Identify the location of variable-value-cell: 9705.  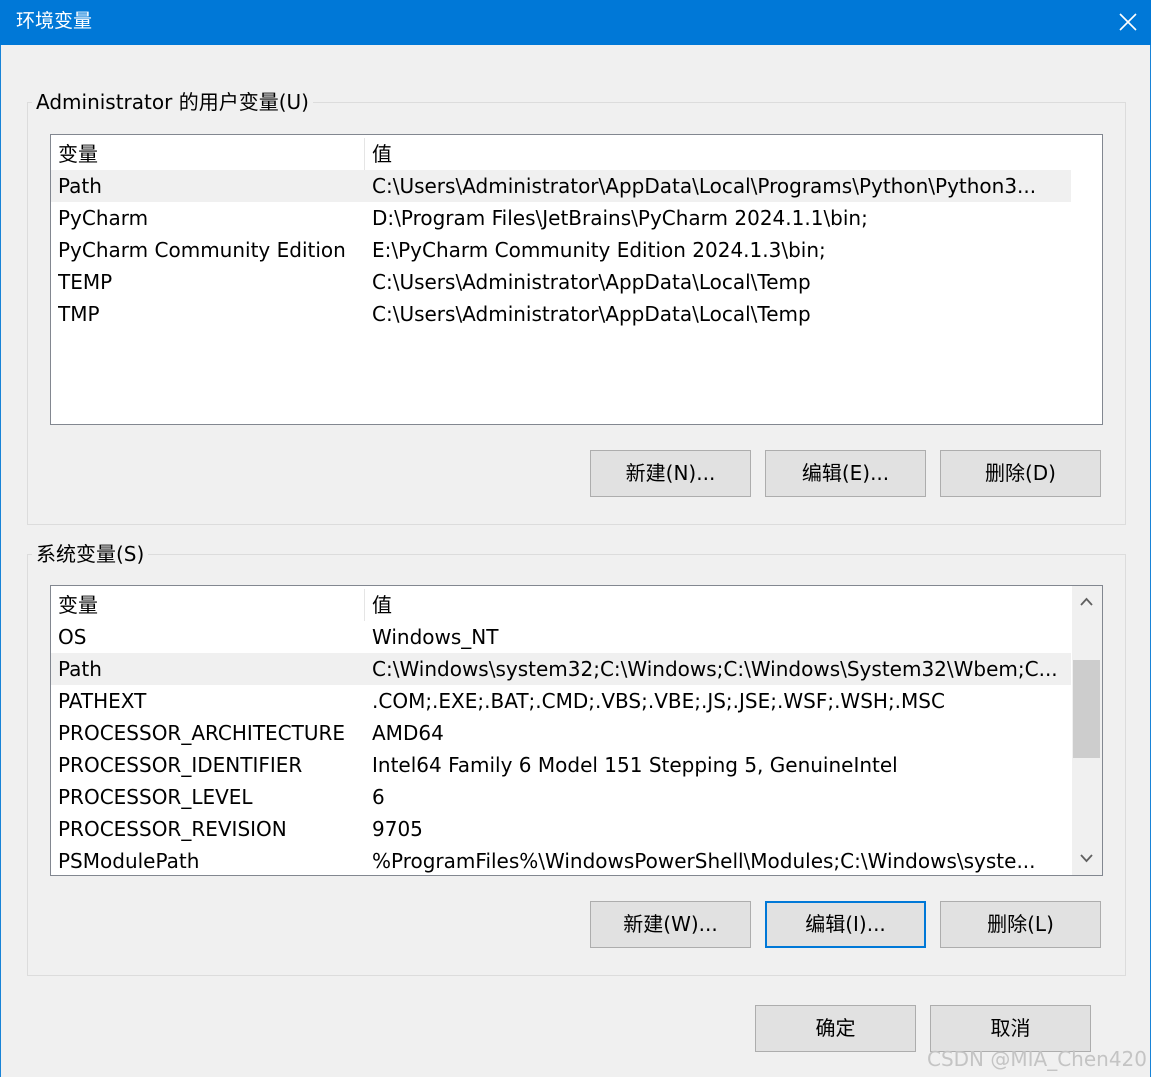
(397, 829).